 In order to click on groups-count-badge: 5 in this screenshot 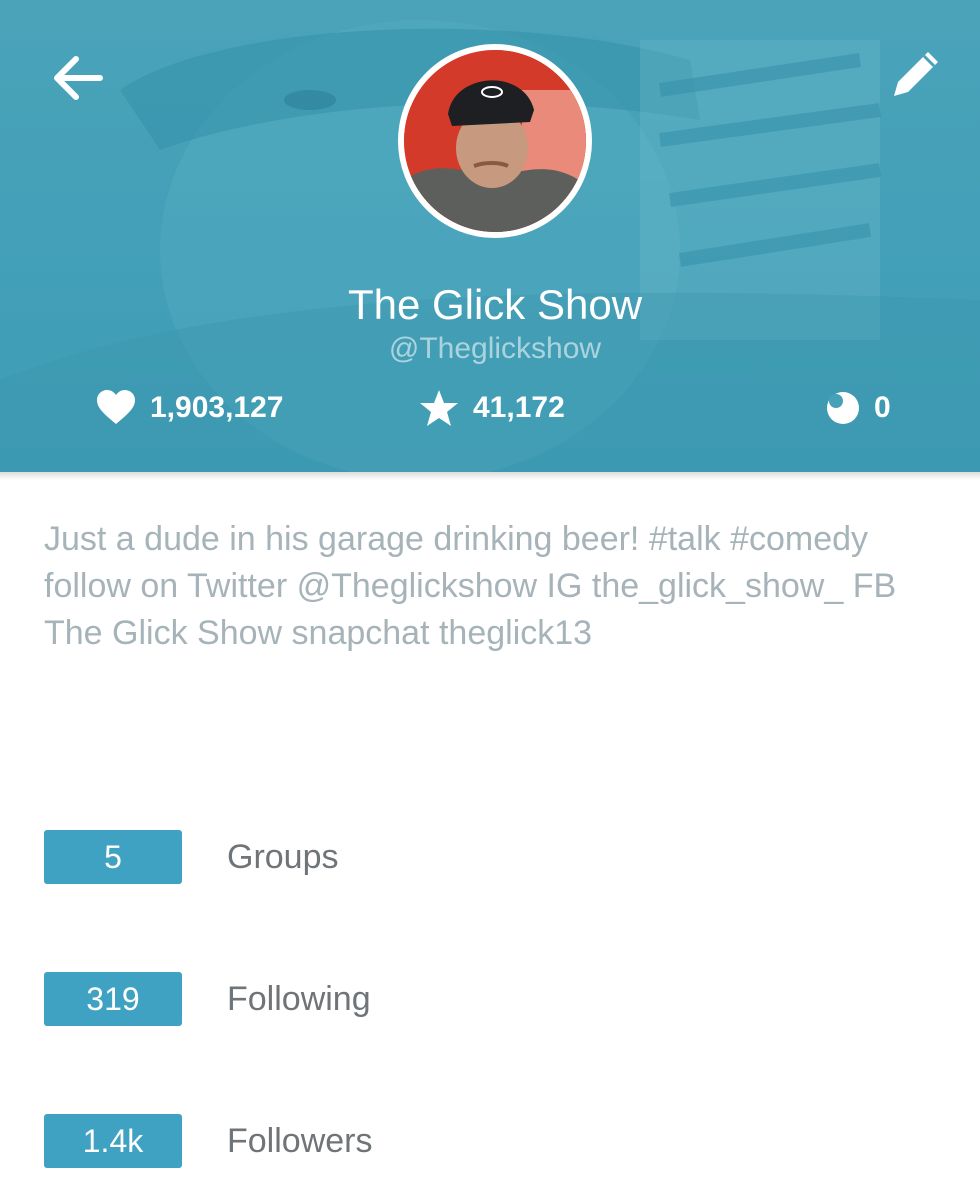, I will do `click(113, 857)`.